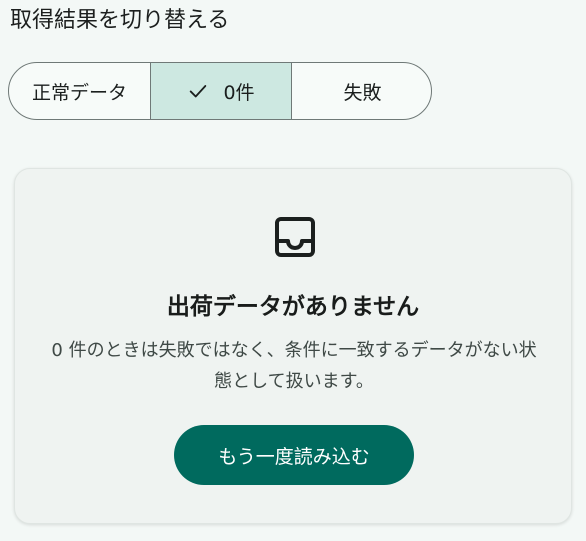 The width and height of the screenshot is (586, 541). I want to click on result-toggle: 正常データ 0件 失敗, so click(220, 91).